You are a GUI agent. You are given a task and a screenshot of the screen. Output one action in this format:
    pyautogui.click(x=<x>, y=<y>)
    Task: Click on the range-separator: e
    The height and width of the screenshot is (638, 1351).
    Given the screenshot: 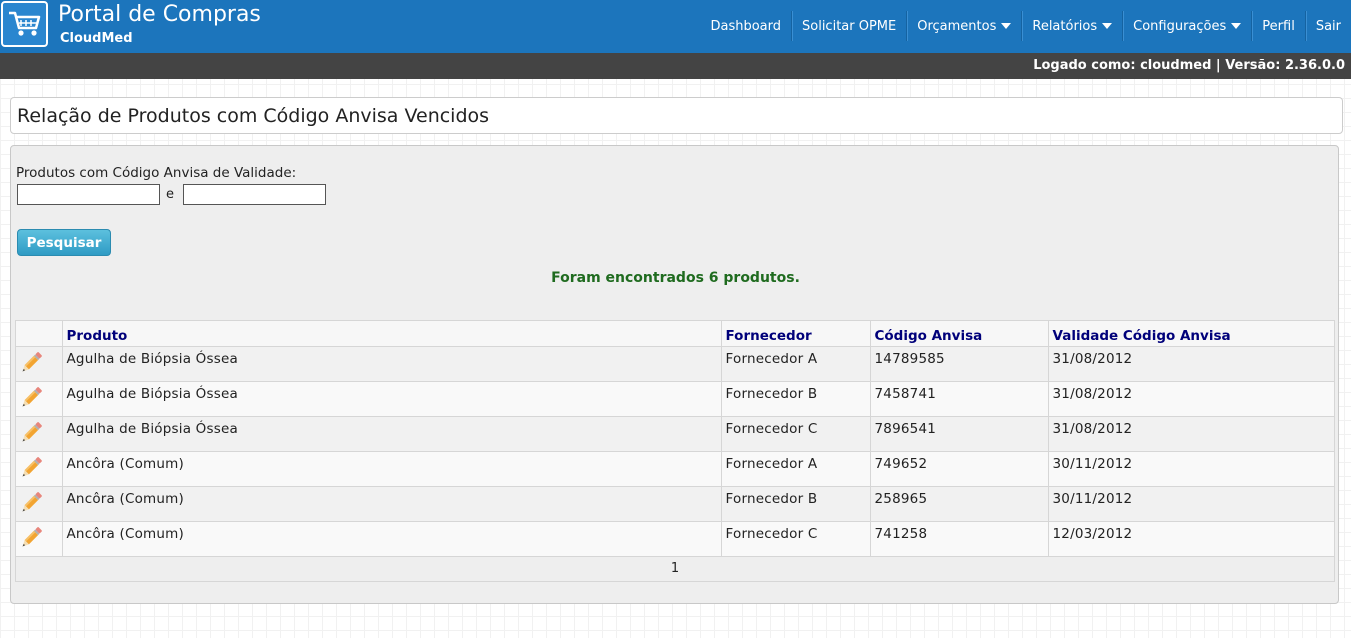 What is the action you would take?
    pyautogui.click(x=170, y=194)
    